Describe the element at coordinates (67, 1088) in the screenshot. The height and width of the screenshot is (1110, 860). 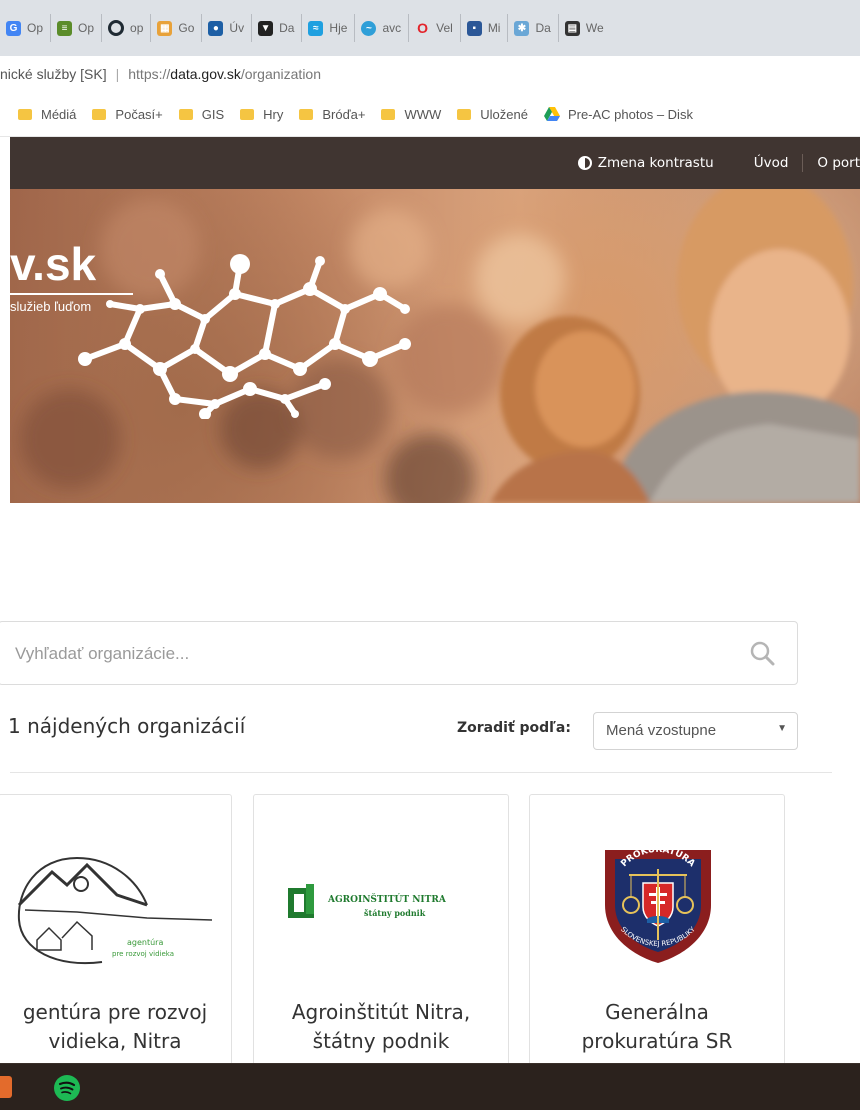
I see `spotify-icon` at that location.